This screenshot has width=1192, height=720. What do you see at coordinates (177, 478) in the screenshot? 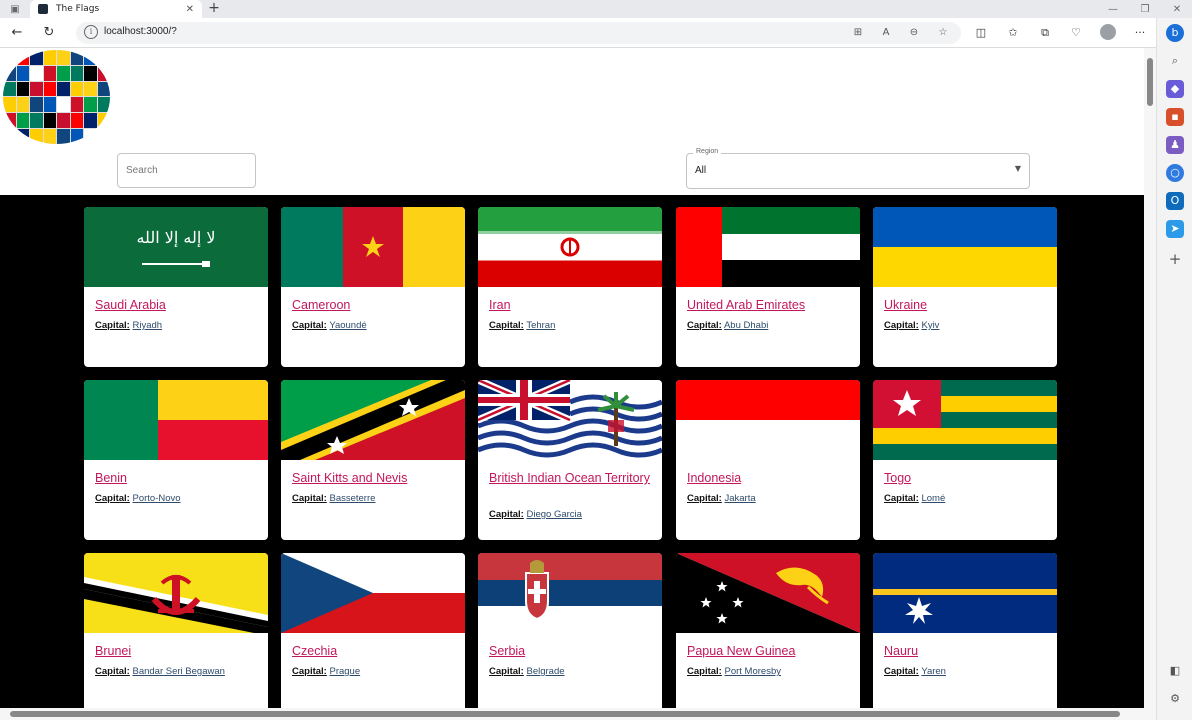
I see `country-name-link: Benin` at bounding box center [177, 478].